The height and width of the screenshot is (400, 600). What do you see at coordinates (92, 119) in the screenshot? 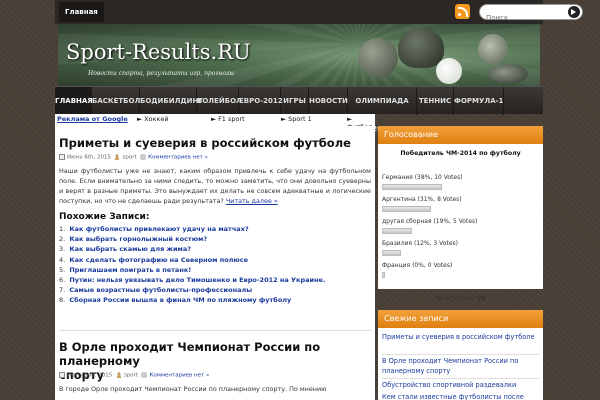
I see `ad-label: Реклама от Google` at bounding box center [92, 119].